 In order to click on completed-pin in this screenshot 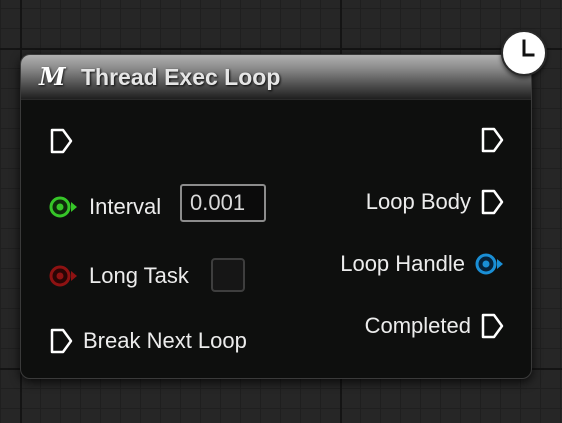, I will do `click(493, 326)`.